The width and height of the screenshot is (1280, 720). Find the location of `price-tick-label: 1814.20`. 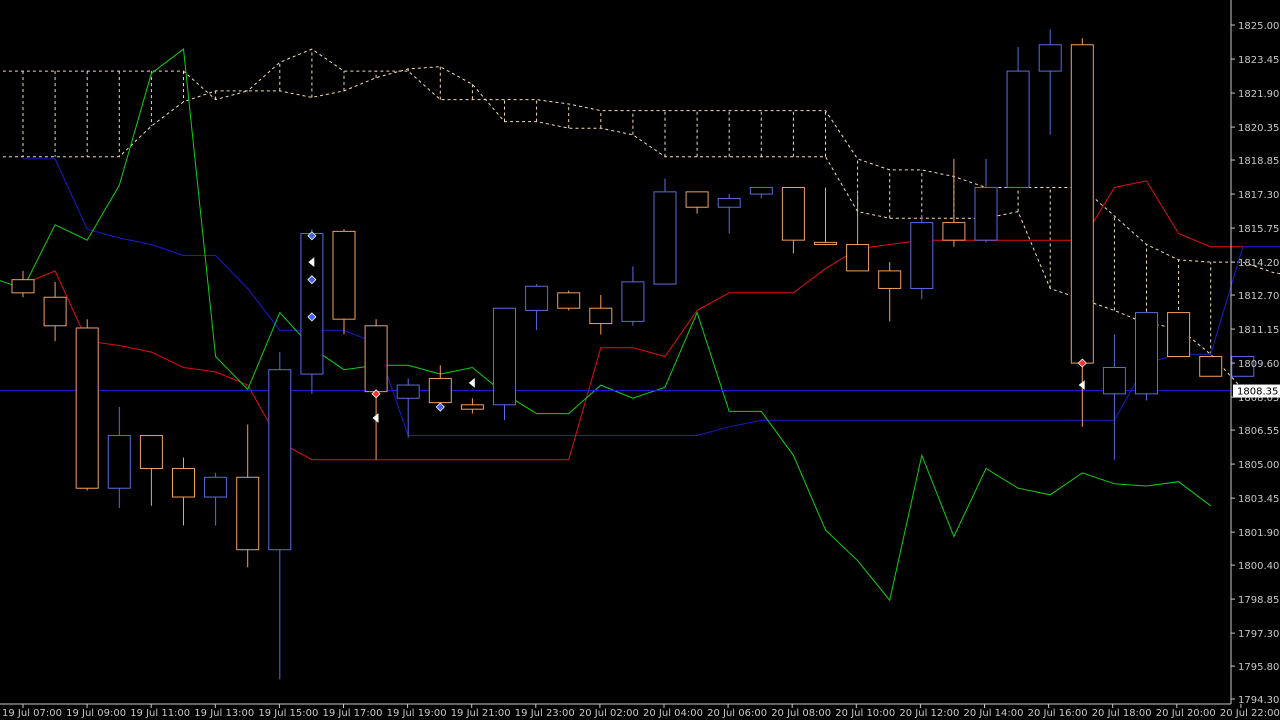

price-tick-label: 1814.20 is located at coordinates (1258, 263).